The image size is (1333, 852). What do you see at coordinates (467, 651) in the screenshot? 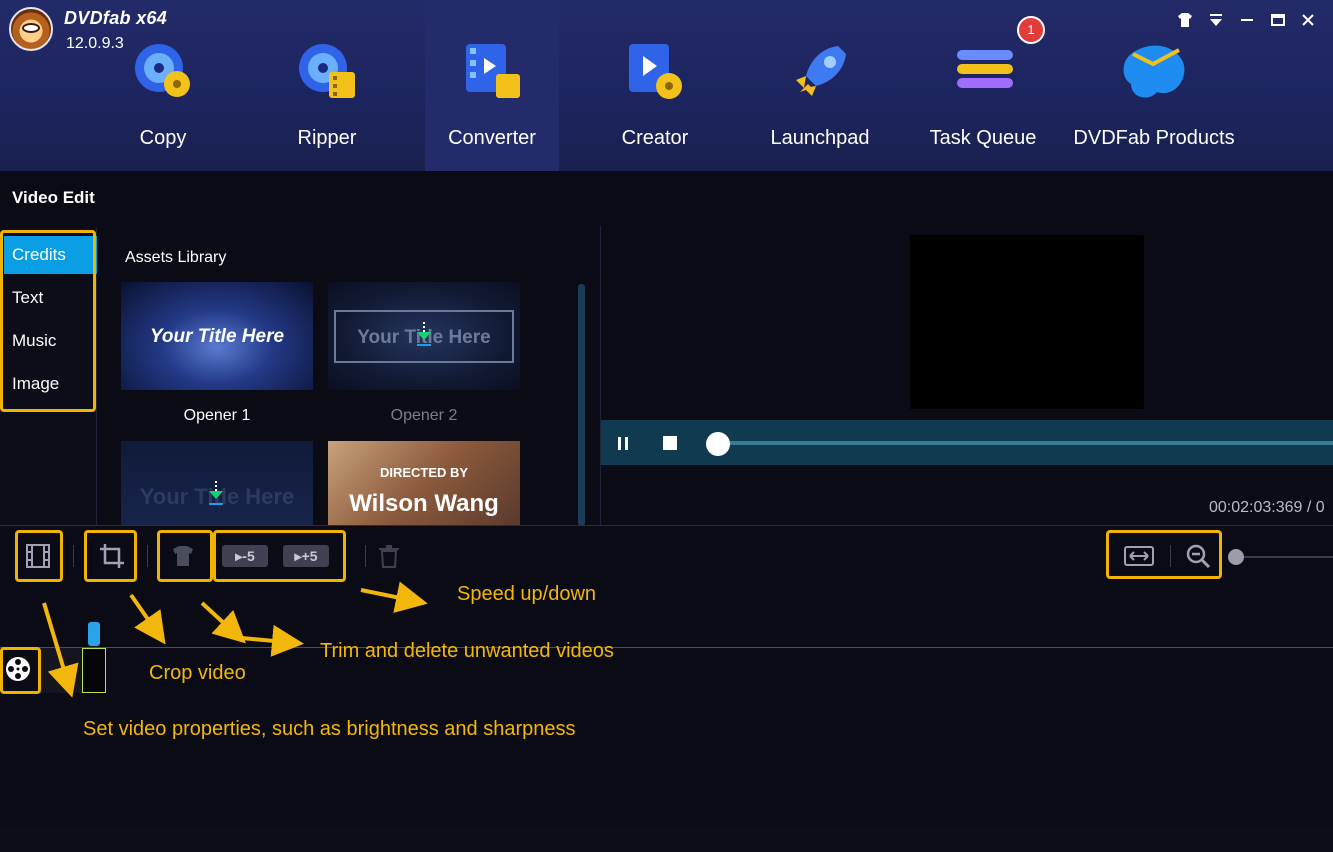
I see `annotation-trim: Trim and delete unwanted videos` at bounding box center [467, 651].